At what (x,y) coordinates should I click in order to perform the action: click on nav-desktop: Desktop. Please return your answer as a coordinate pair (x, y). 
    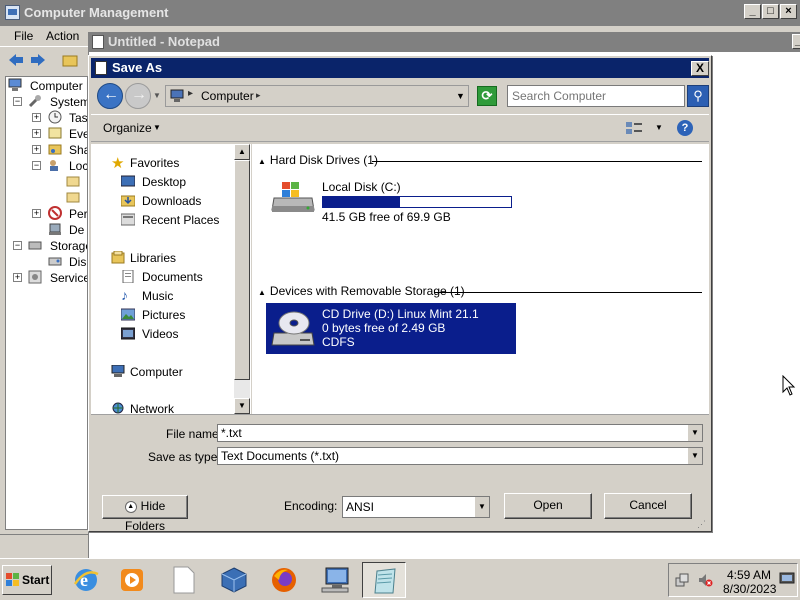
    Looking at the image, I should click on (181, 182).